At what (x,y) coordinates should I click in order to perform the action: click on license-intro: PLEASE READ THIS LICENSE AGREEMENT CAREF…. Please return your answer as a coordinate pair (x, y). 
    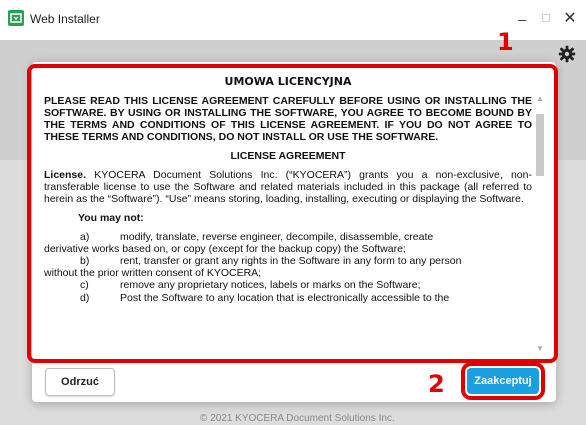
    Looking at the image, I should click on (288, 118).